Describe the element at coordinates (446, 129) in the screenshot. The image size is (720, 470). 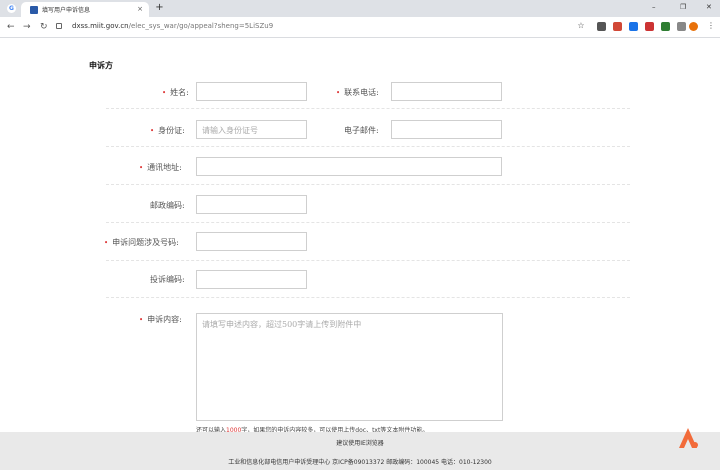
I see `email-field` at that location.